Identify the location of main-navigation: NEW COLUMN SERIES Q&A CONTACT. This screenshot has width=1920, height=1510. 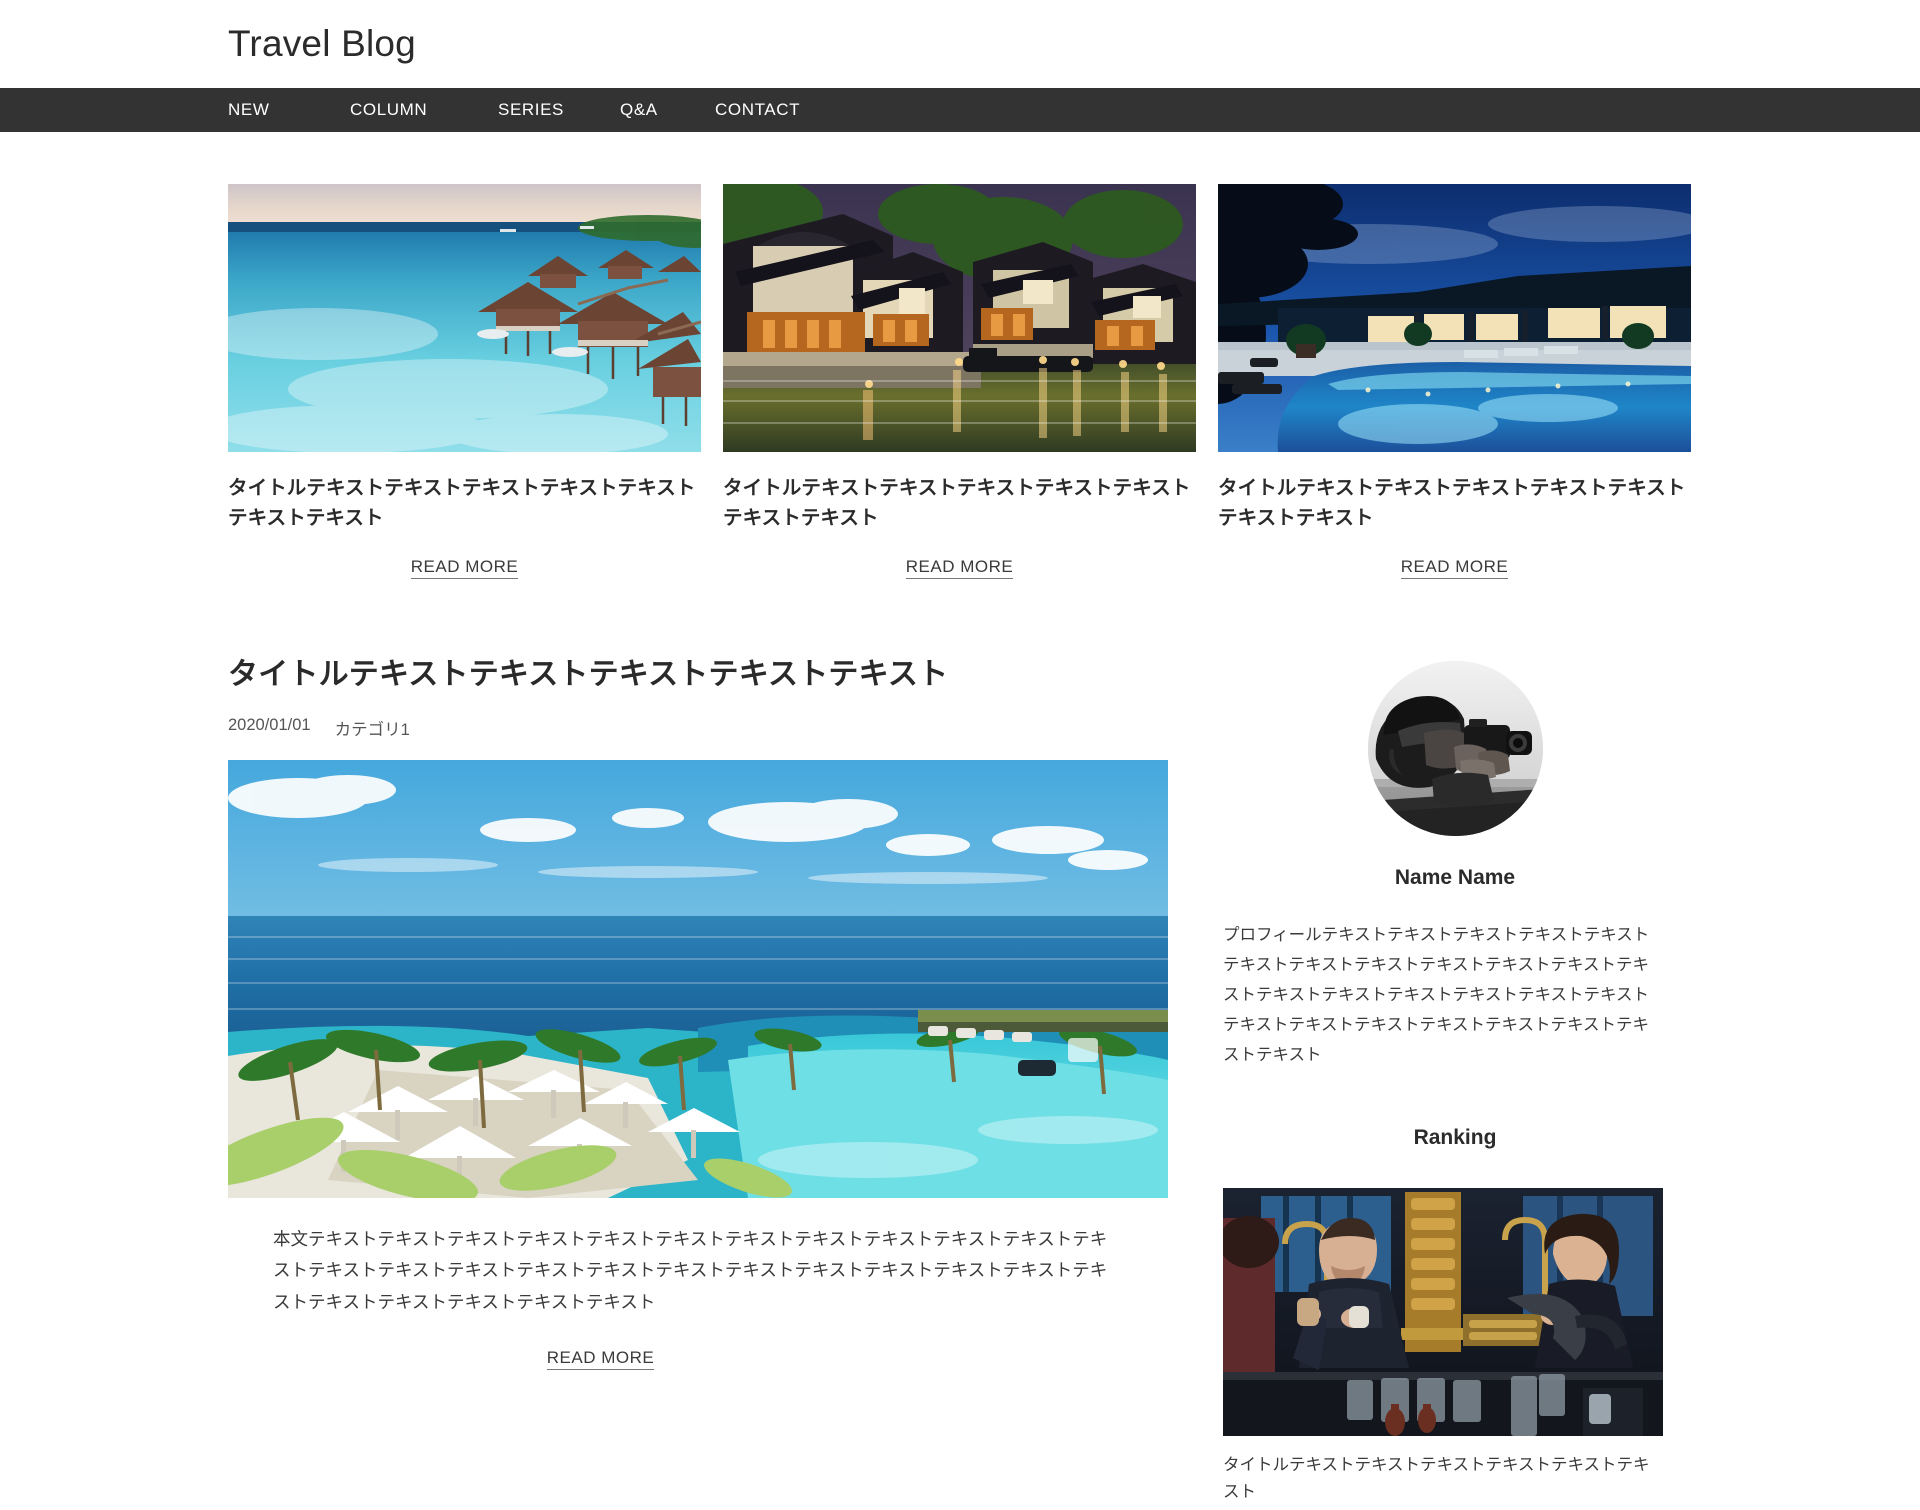
(960, 110).